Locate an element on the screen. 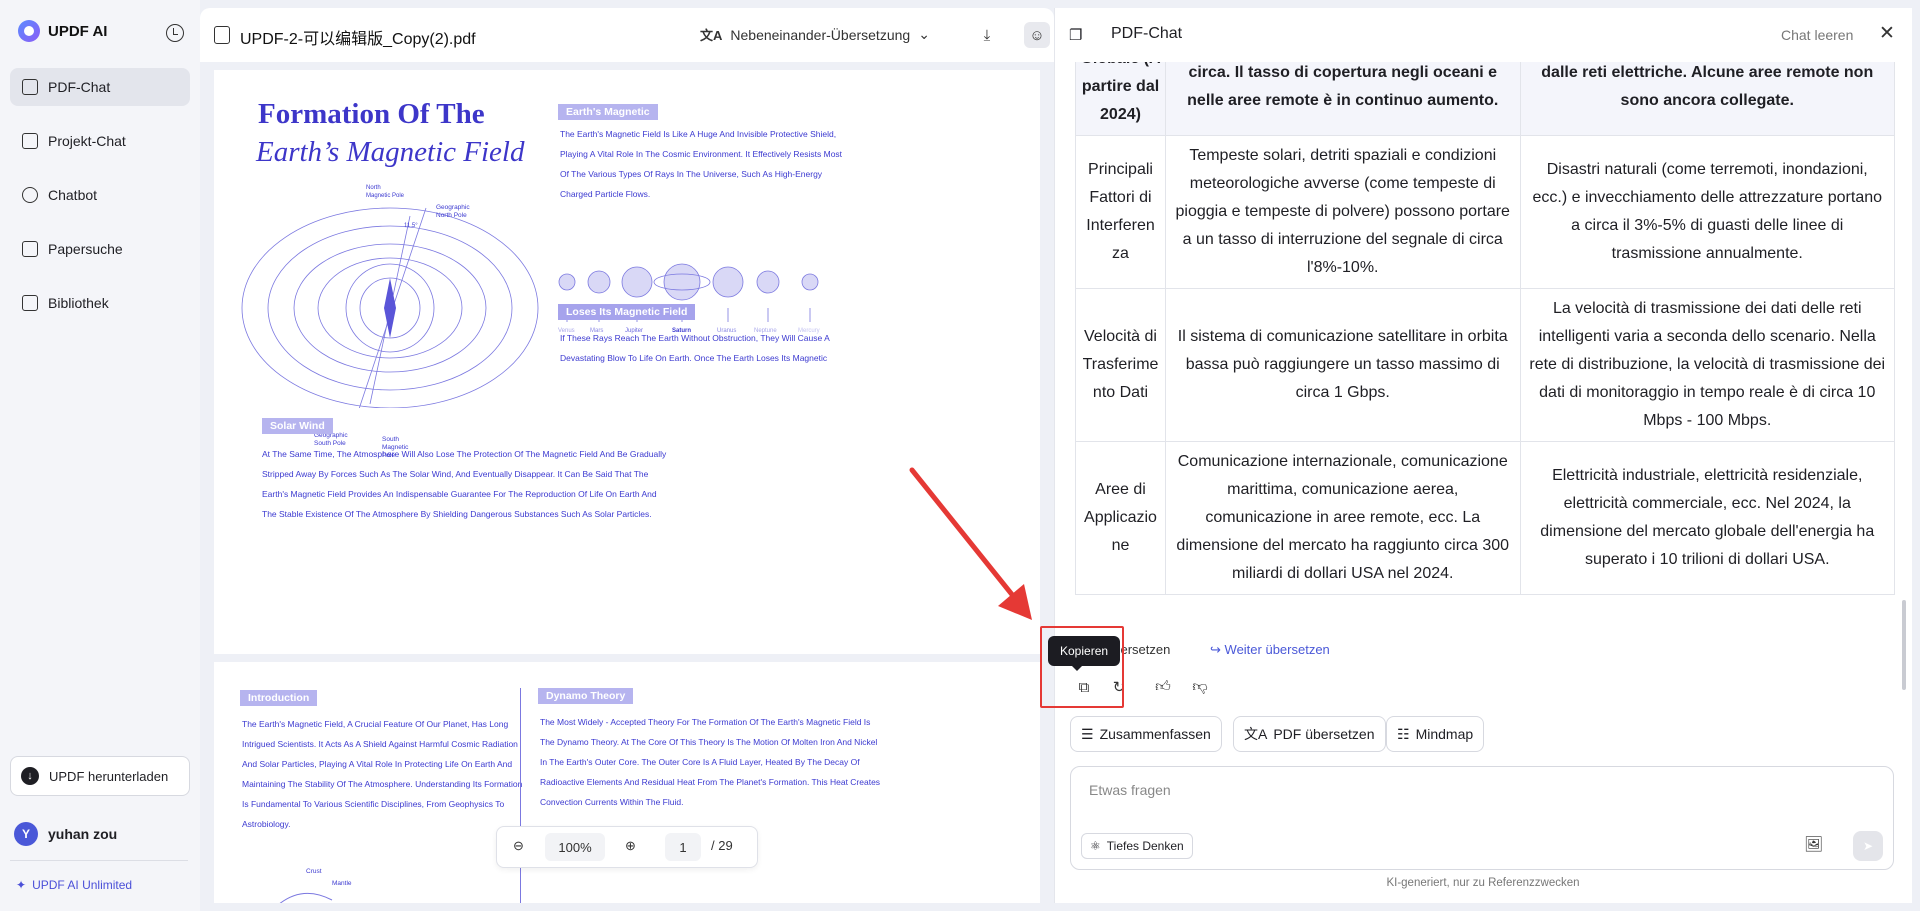 This screenshot has height=911, width=1920. download-label: UPDF herunterladen is located at coordinates (109, 776).